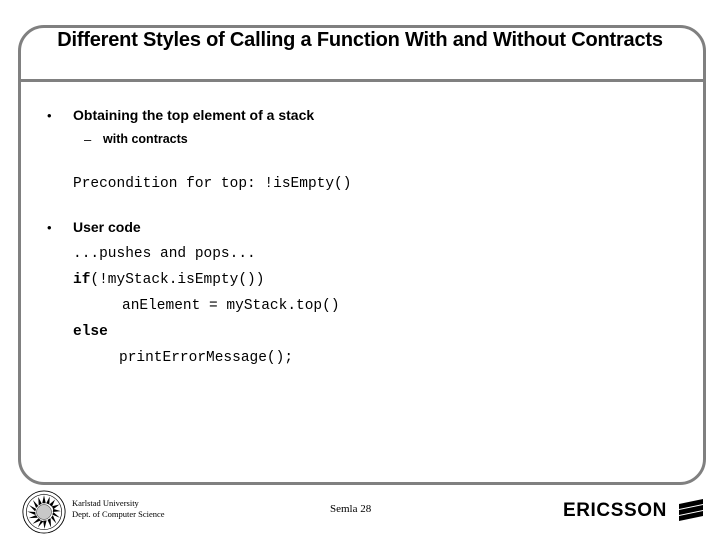 This screenshot has height=540, width=720. I want to click on code-if-condition: (!myStack.isEmpty()), so click(177, 280).